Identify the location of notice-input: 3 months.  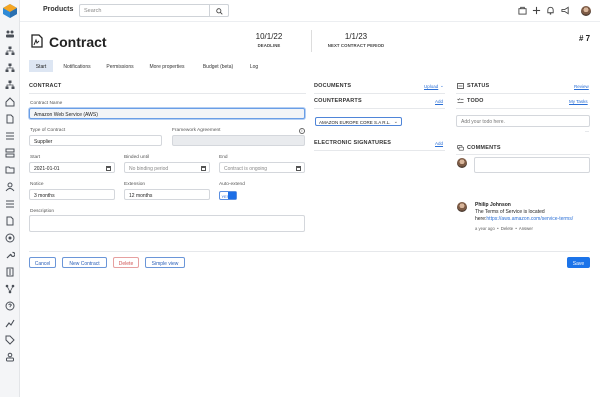
(72, 194).